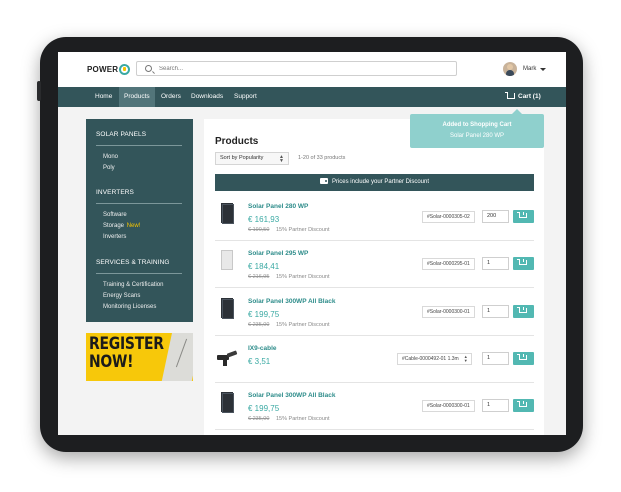 This screenshot has height=492, width=621. What do you see at coordinates (225, 362) in the screenshot?
I see `cable-part` at bounding box center [225, 362].